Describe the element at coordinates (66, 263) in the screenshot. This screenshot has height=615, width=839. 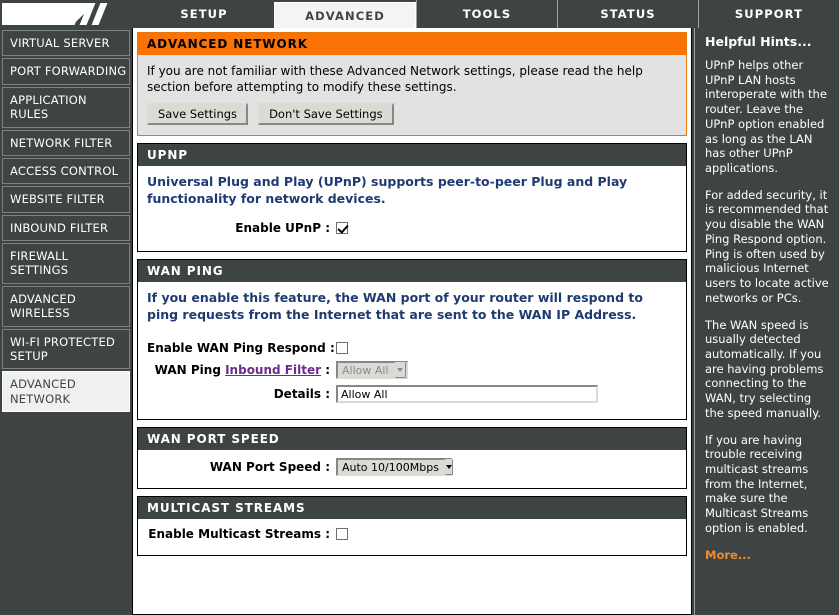
I see `sidebar-item-firewall-settings: FIREWALL SETTINGS` at that location.